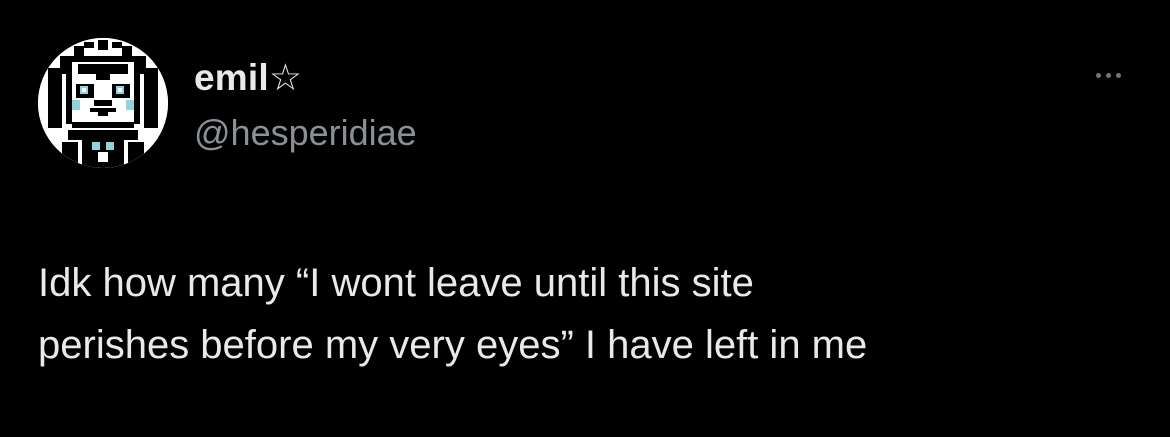 Image resolution: width=1170 pixels, height=437 pixels. I want to click on author-display-name: emil☆, so click(248, 77).